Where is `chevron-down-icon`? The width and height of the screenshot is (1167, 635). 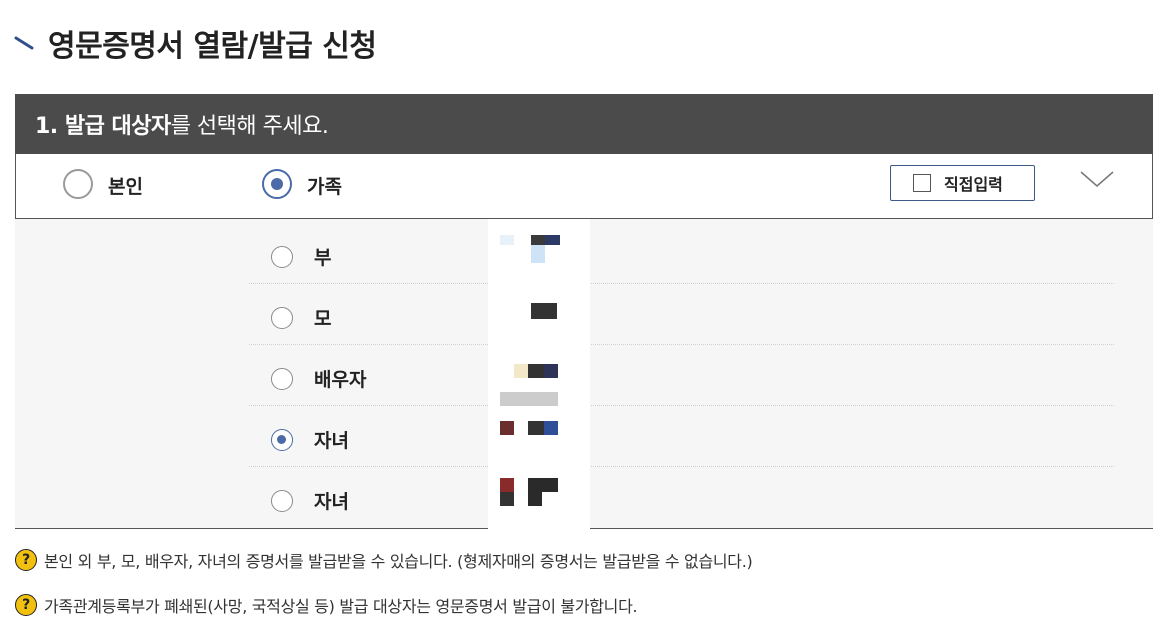
chevron-down-icon is located at coordinates (1097, 179).